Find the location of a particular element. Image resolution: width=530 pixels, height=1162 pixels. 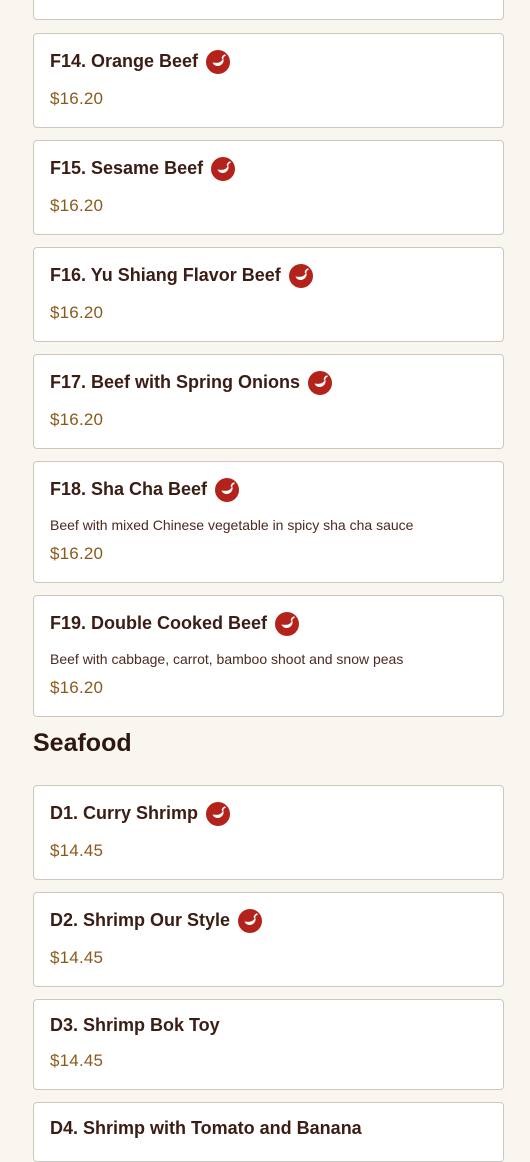

item-name: F16. Yu Shiang Flavor Beef is located at coordinates (165, 274).